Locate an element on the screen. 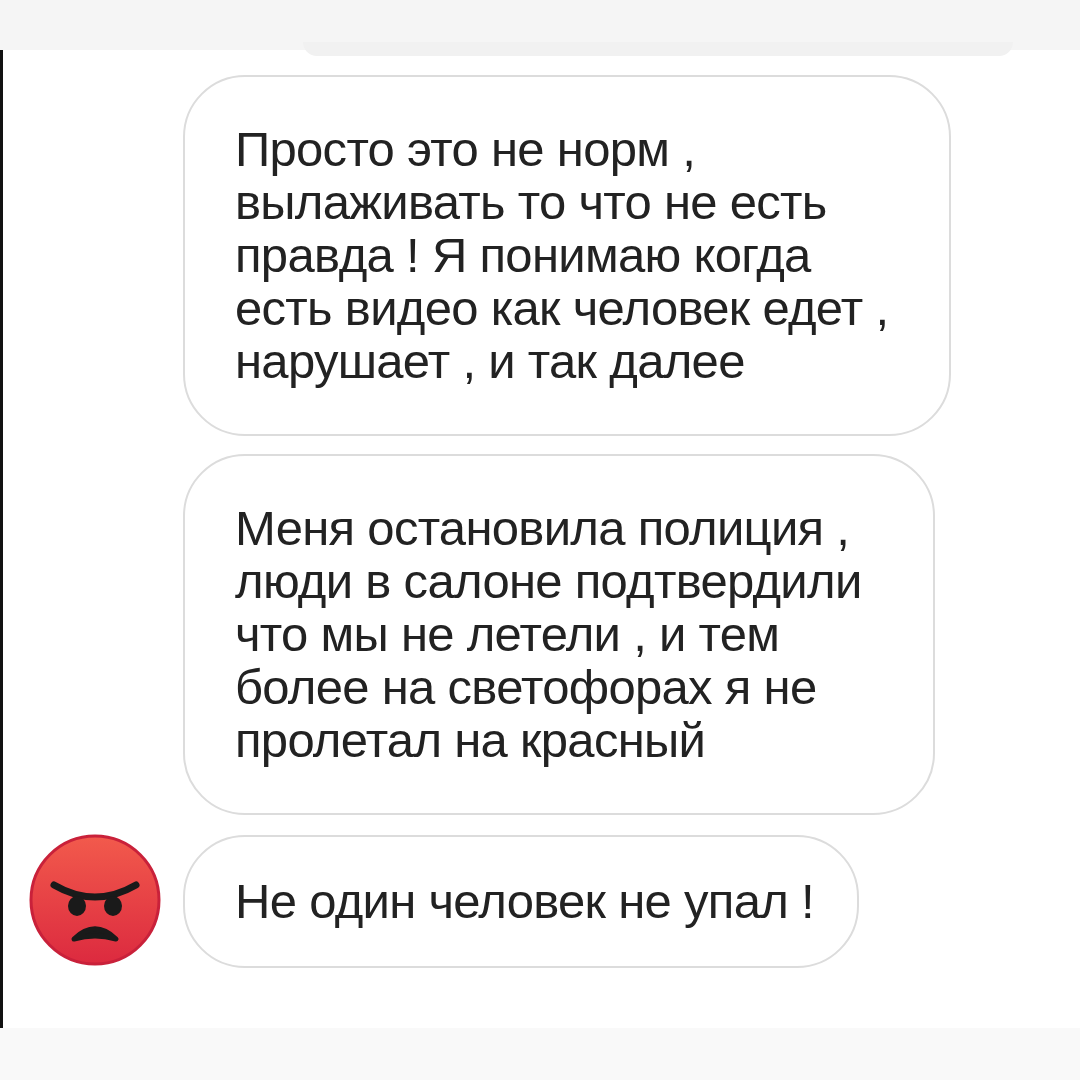 This screenshot has width=1080, height=1080. message-bubble: Не один человек не упал ! is located at coordinates (521, 901).